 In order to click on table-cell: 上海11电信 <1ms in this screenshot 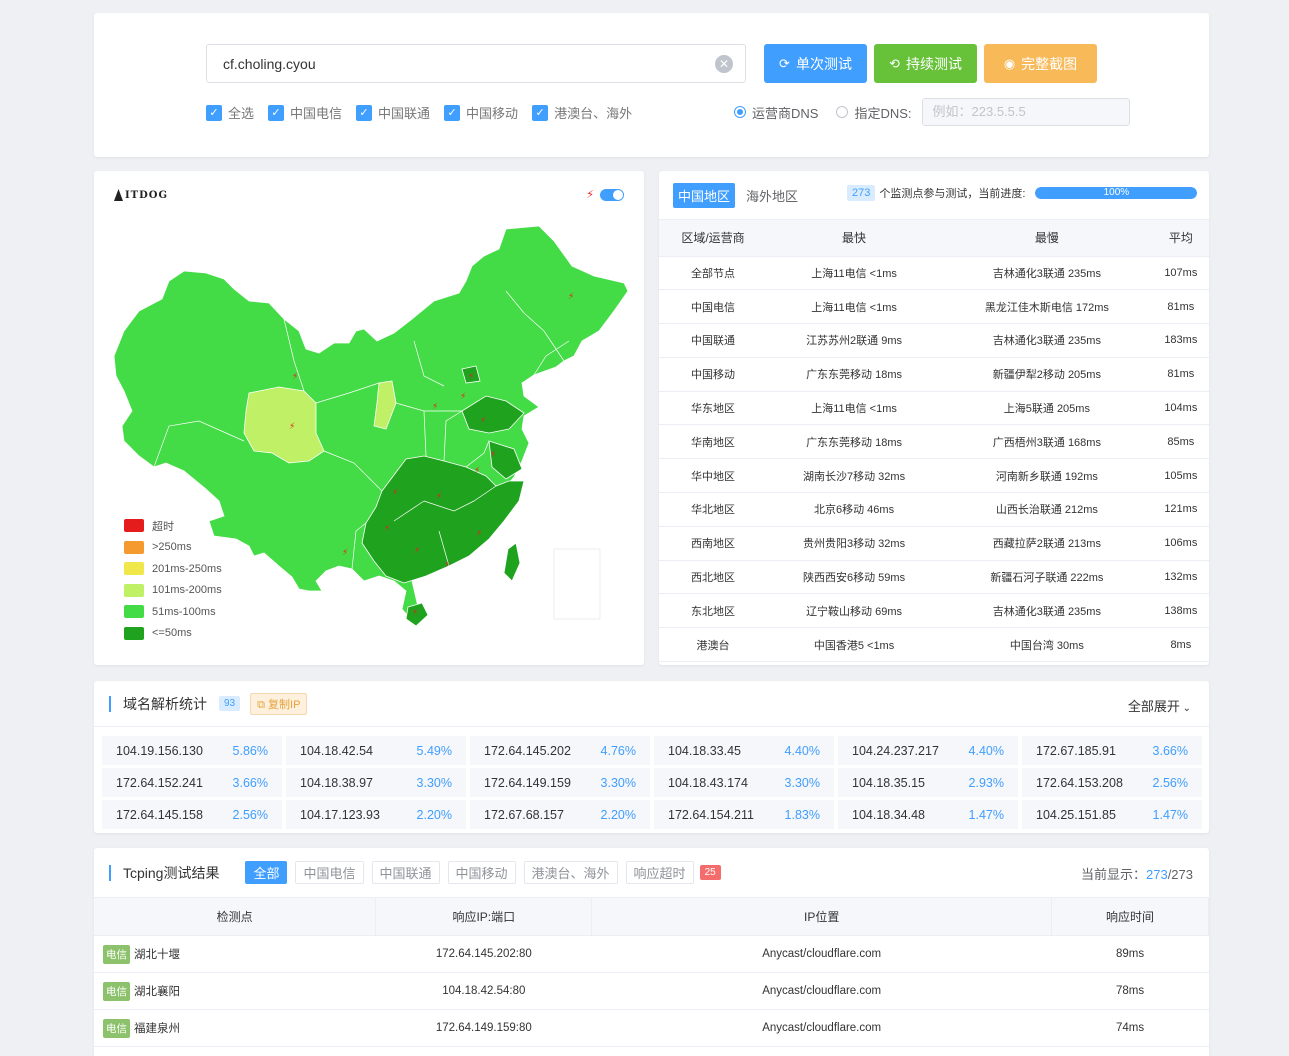, I will do `click(854, 408)`.